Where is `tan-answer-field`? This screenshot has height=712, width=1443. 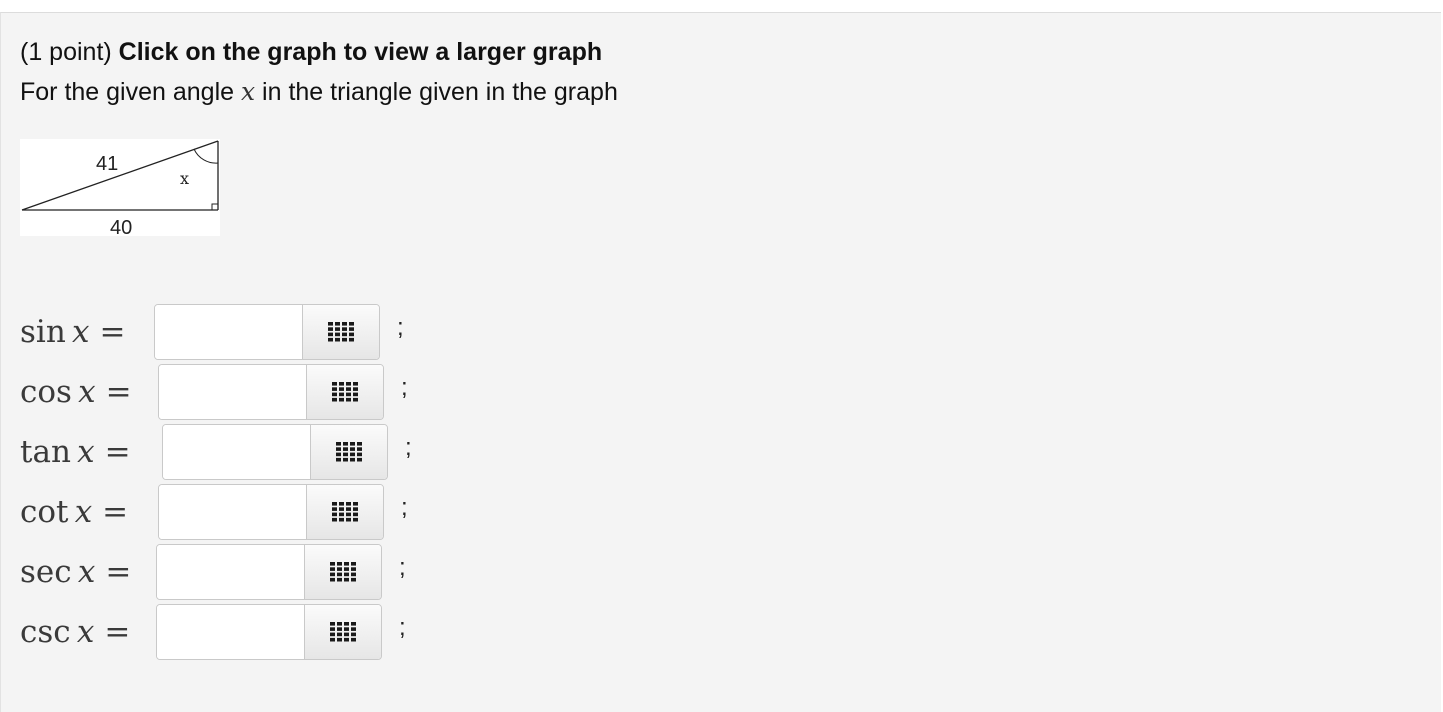 tan-answer-field is located at coordinates (275, 452).